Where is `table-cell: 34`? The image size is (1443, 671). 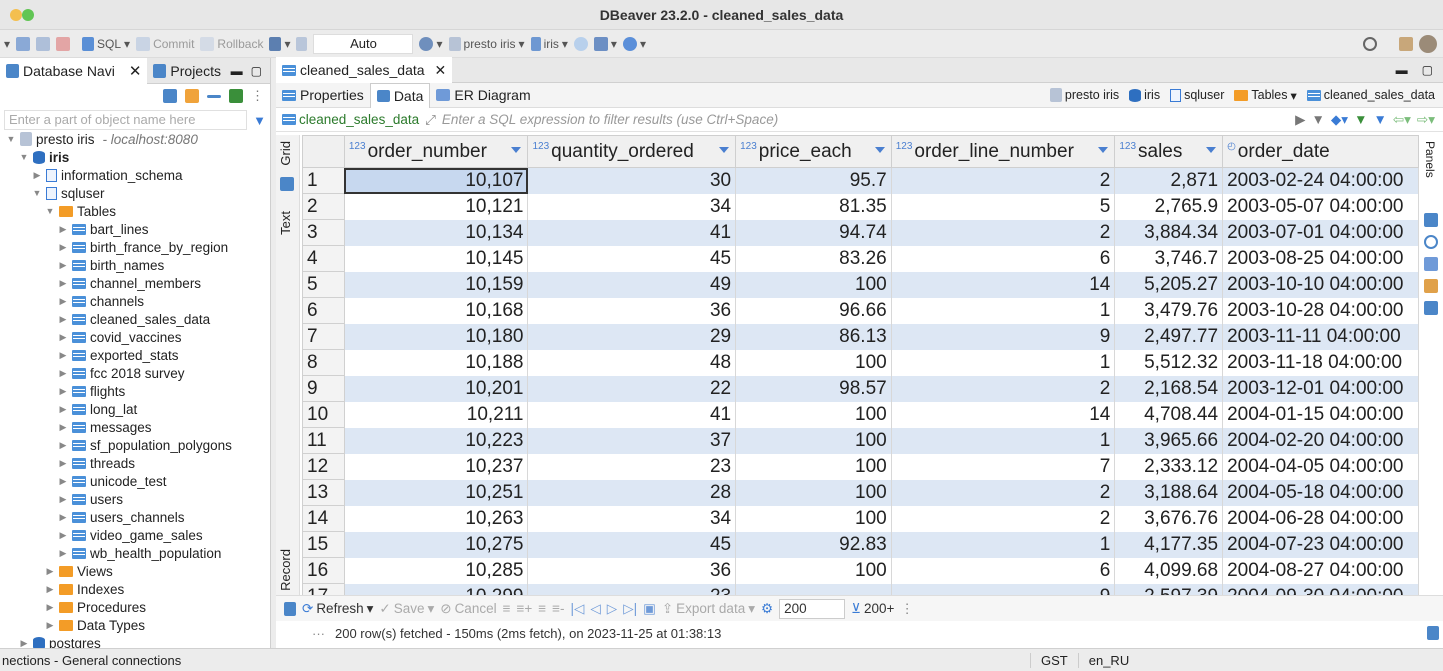 table-cell: 34 is located at coordinates (632, 206).